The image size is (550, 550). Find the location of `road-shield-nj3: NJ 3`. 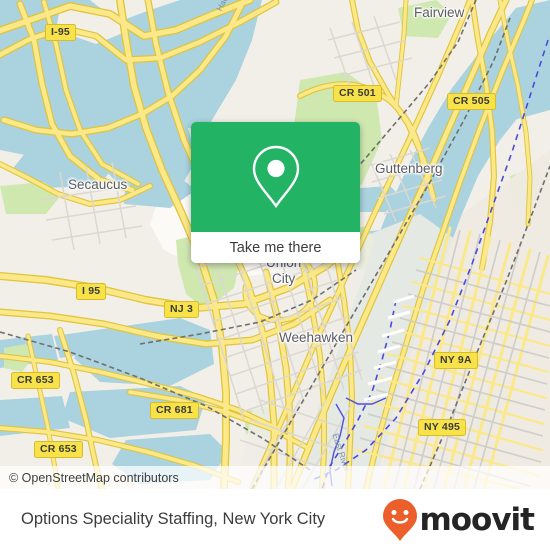

road-shield-nj3: NJ 3 is located at coordinates (181, 309).